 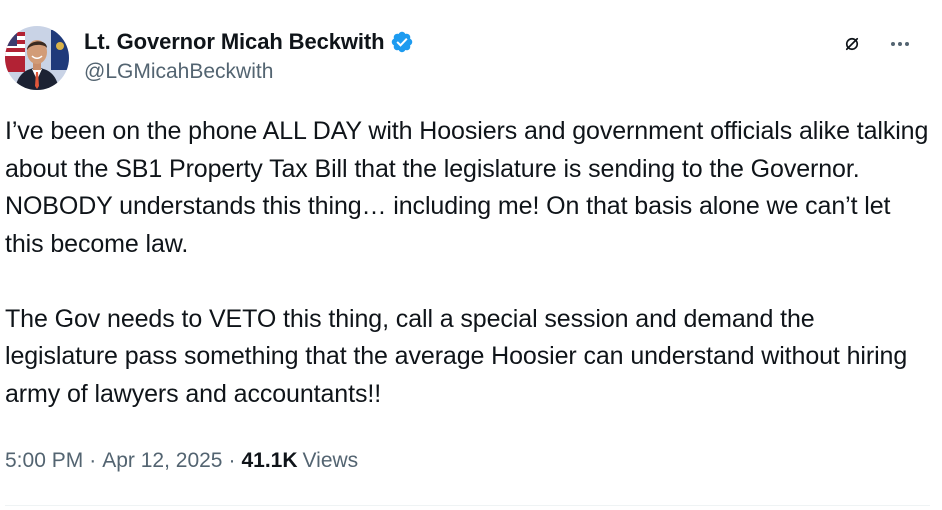 I want to click on tweet-meta: 5:00 PM · Apr 12, 2025 · 41.1K Views, so click(x=181, y=461).